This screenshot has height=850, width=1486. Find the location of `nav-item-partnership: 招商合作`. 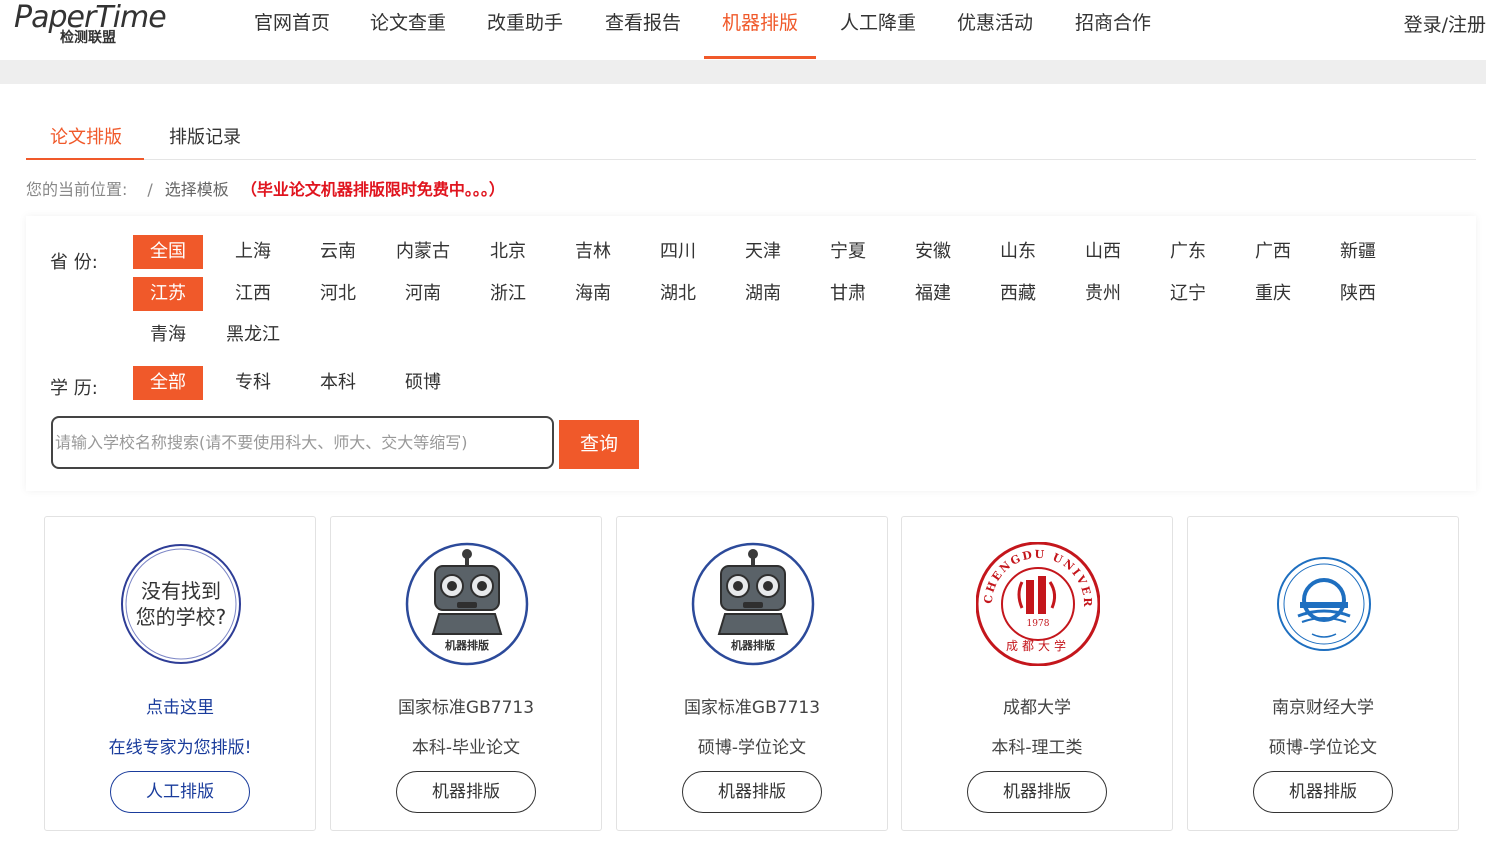

nav-item-partnership: 招商合作 is located at coordinates (1113, 34).